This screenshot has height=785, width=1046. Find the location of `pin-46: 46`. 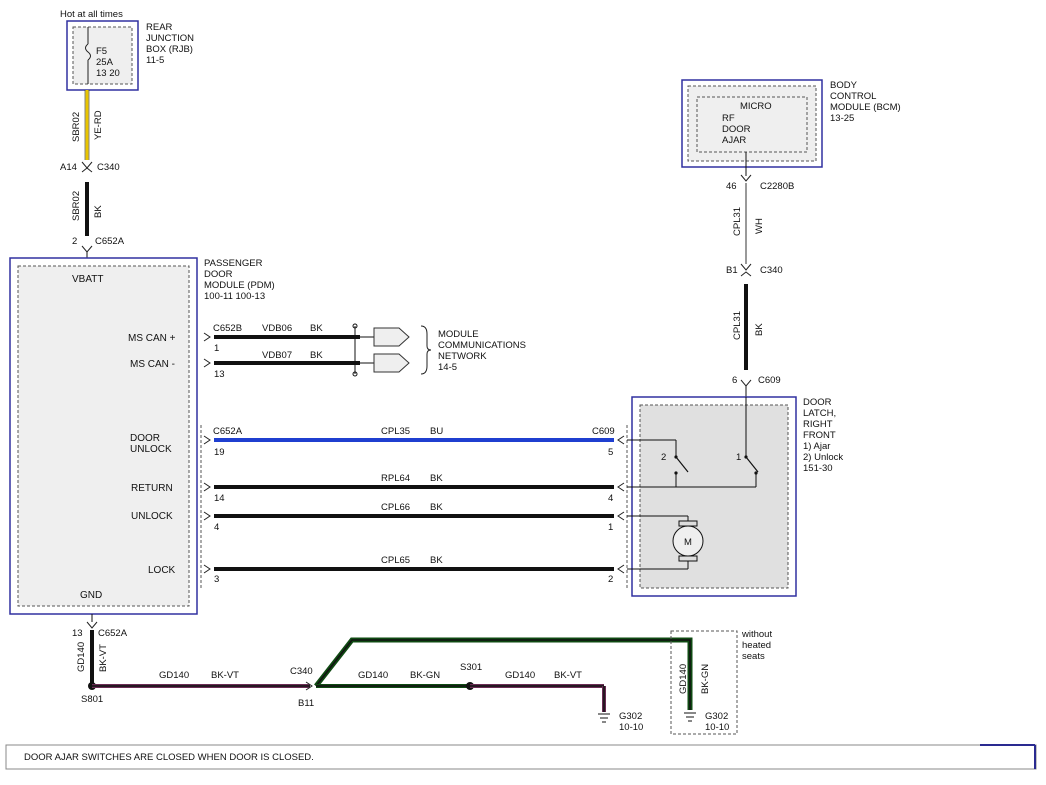

pin-46: 46 is located at coordinates (731, 186).